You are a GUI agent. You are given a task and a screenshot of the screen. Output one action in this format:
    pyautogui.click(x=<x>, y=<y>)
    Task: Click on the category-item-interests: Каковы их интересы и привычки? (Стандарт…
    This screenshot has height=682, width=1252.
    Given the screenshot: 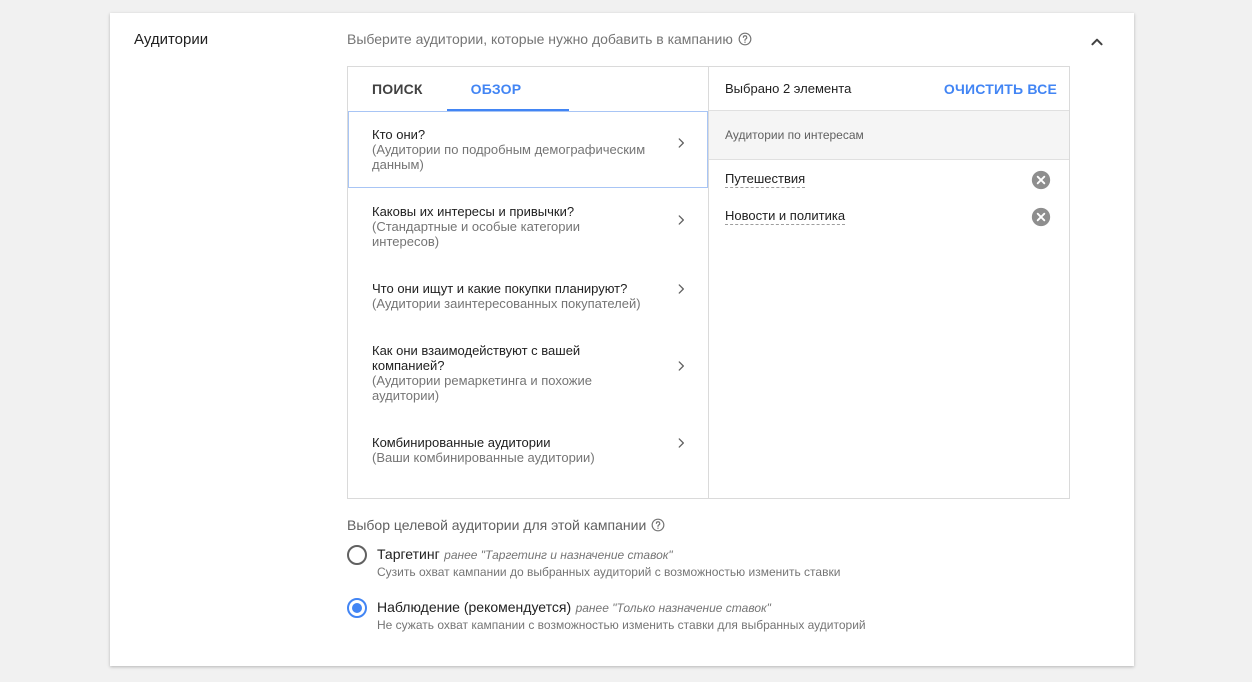 What is the action you would take?
    pyautogui.click(x=528, y=226)
    